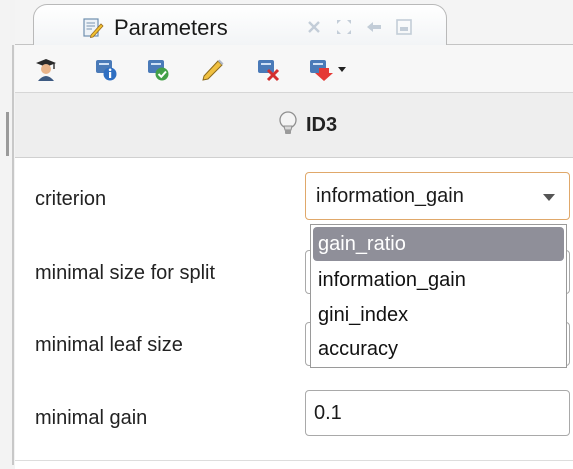  I want to click on chevron-down-icon, so click(549, 197).